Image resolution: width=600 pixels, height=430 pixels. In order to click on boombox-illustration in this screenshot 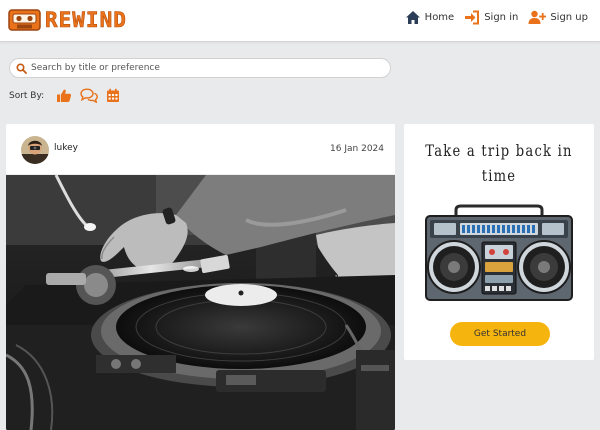, I will do `click(499, 252)`.